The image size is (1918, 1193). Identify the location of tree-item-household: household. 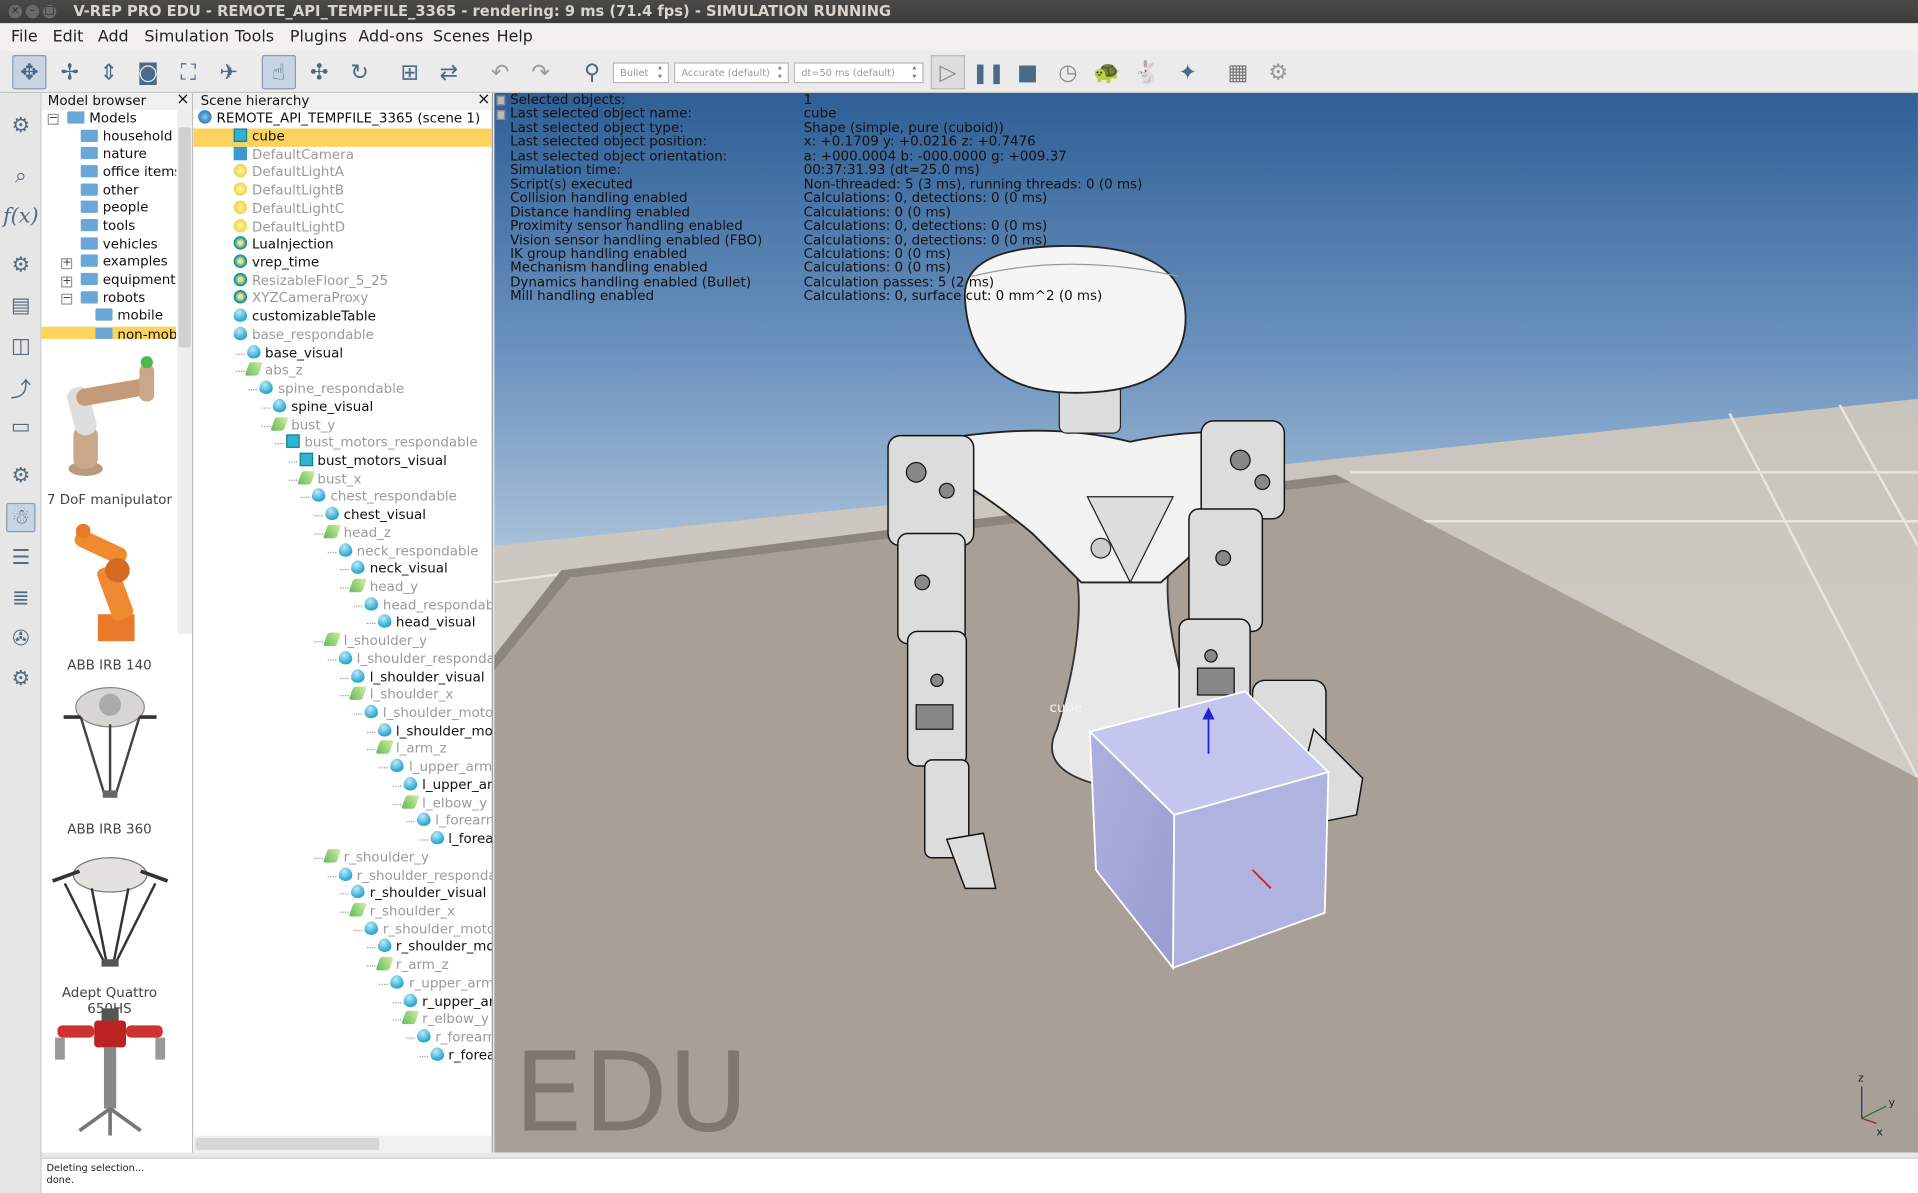
(126, 136).